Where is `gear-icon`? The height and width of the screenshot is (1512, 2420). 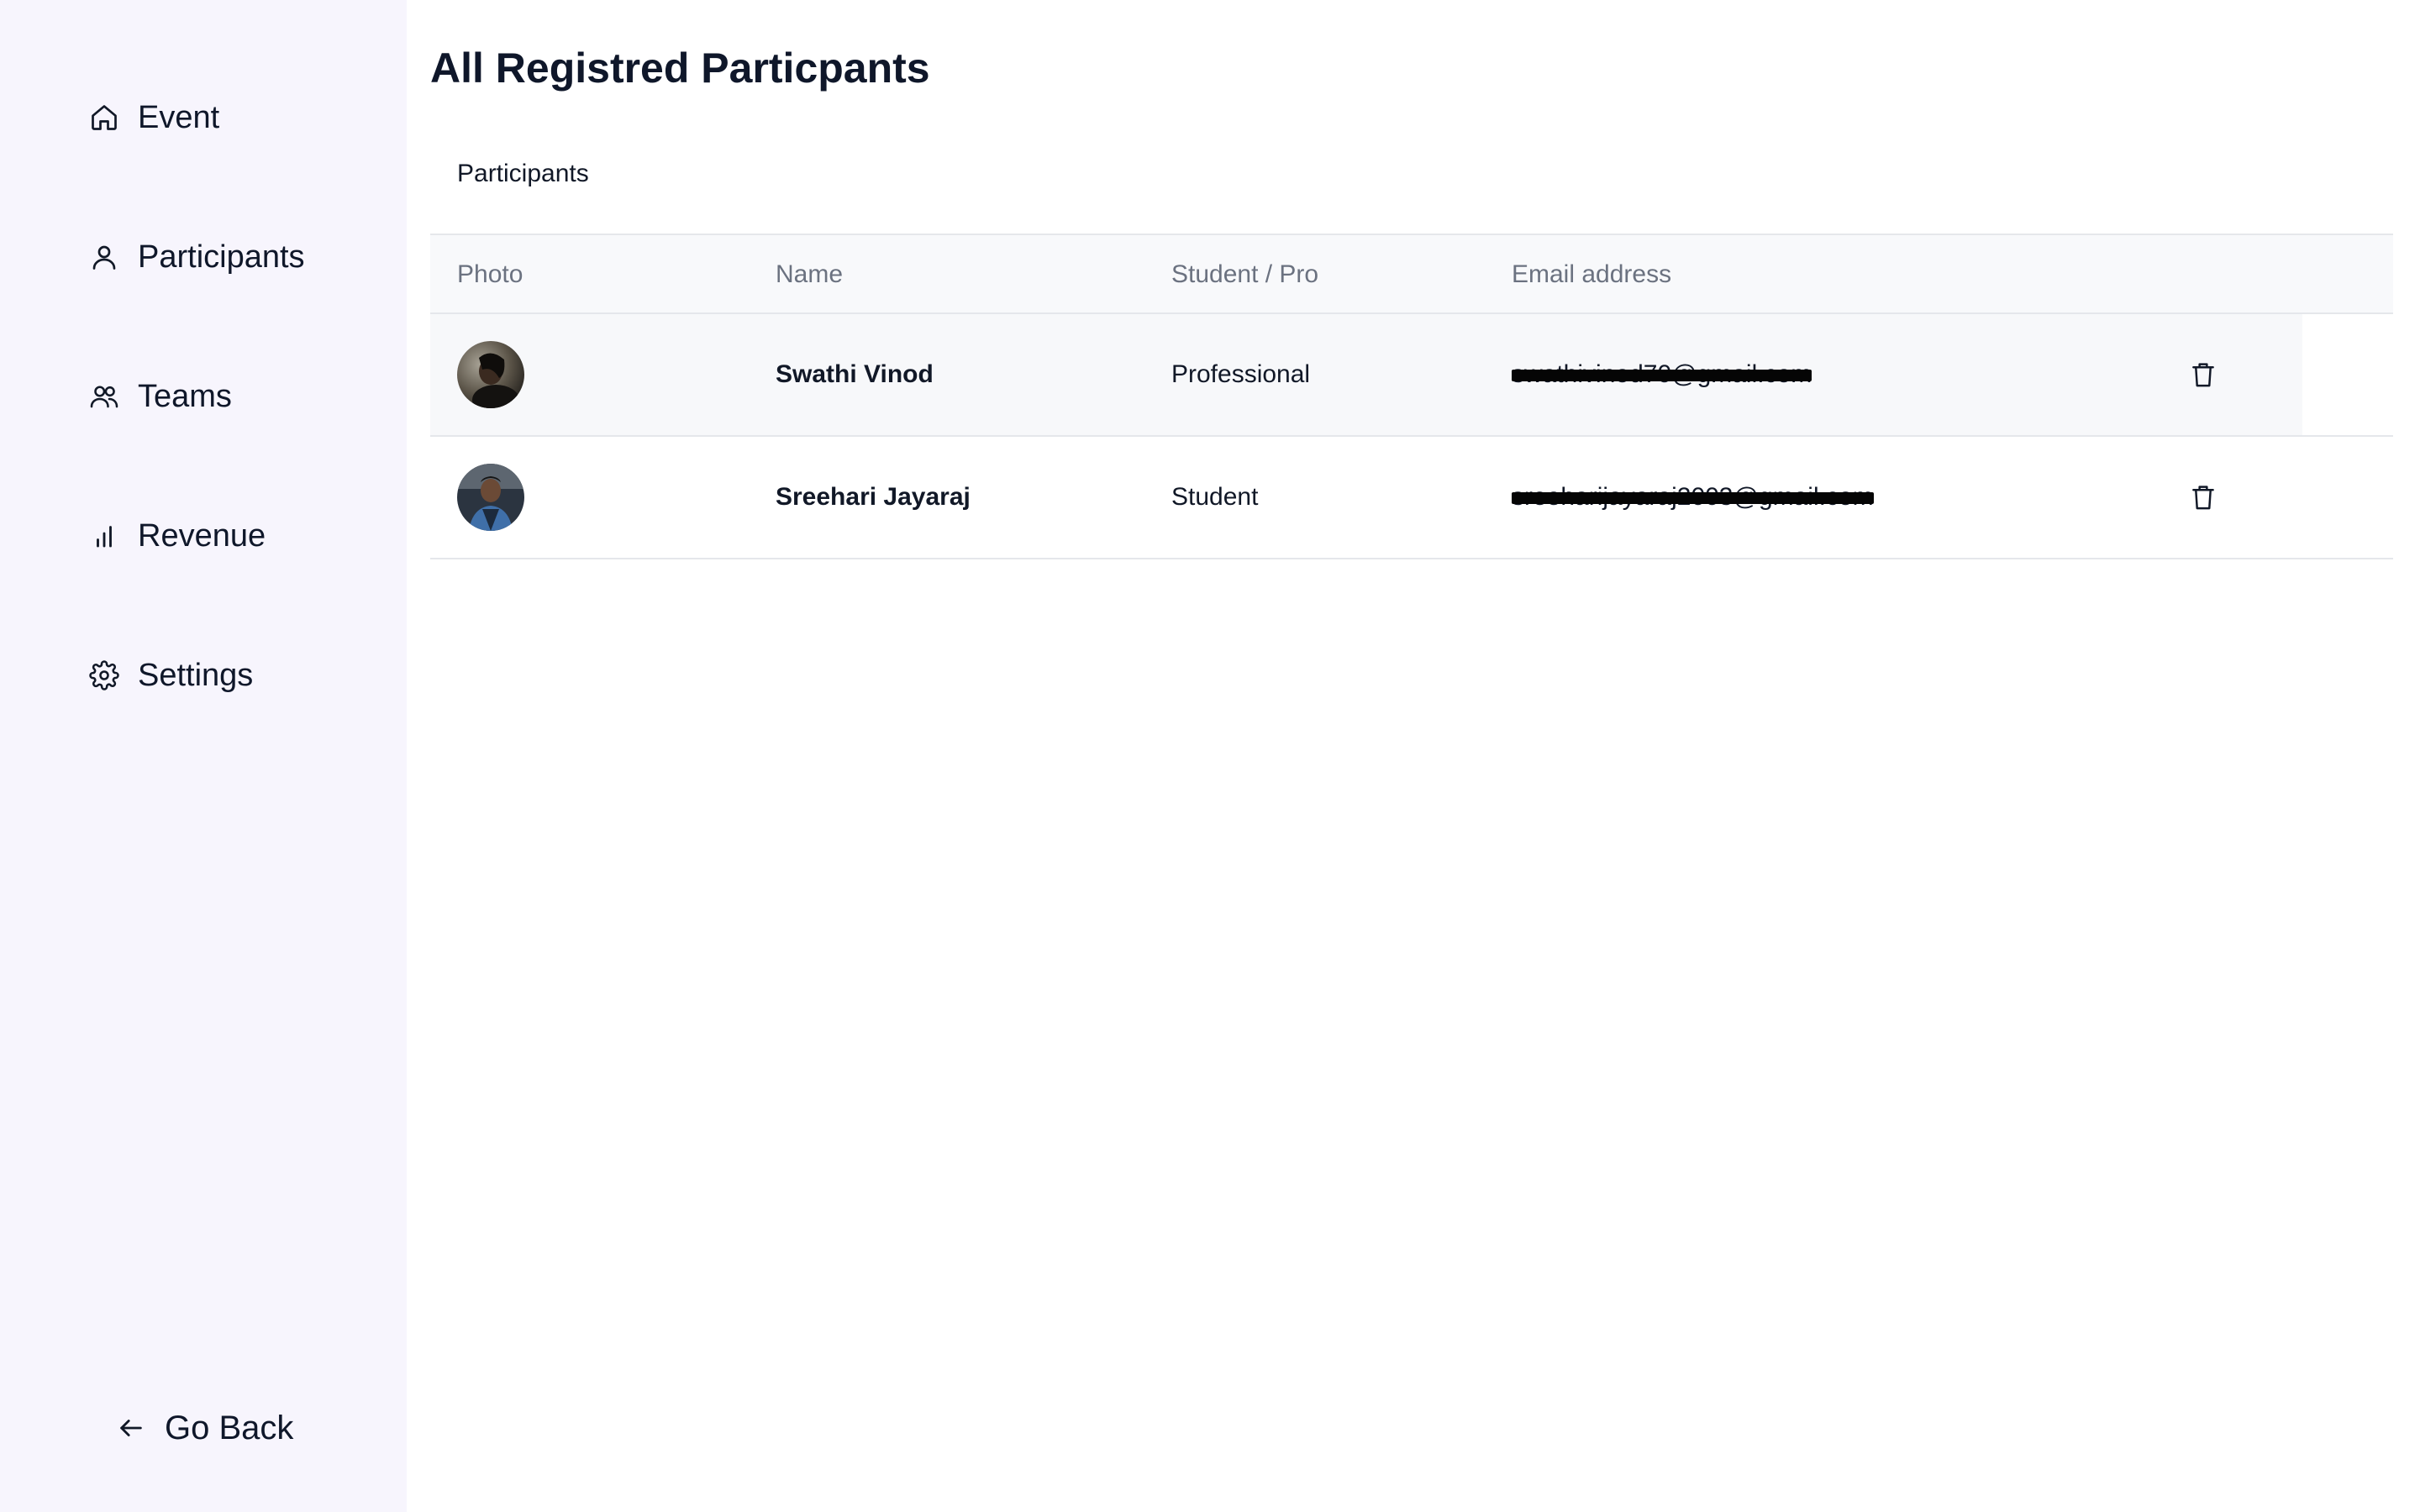 gear-icon is located at coordinates (104, 675).